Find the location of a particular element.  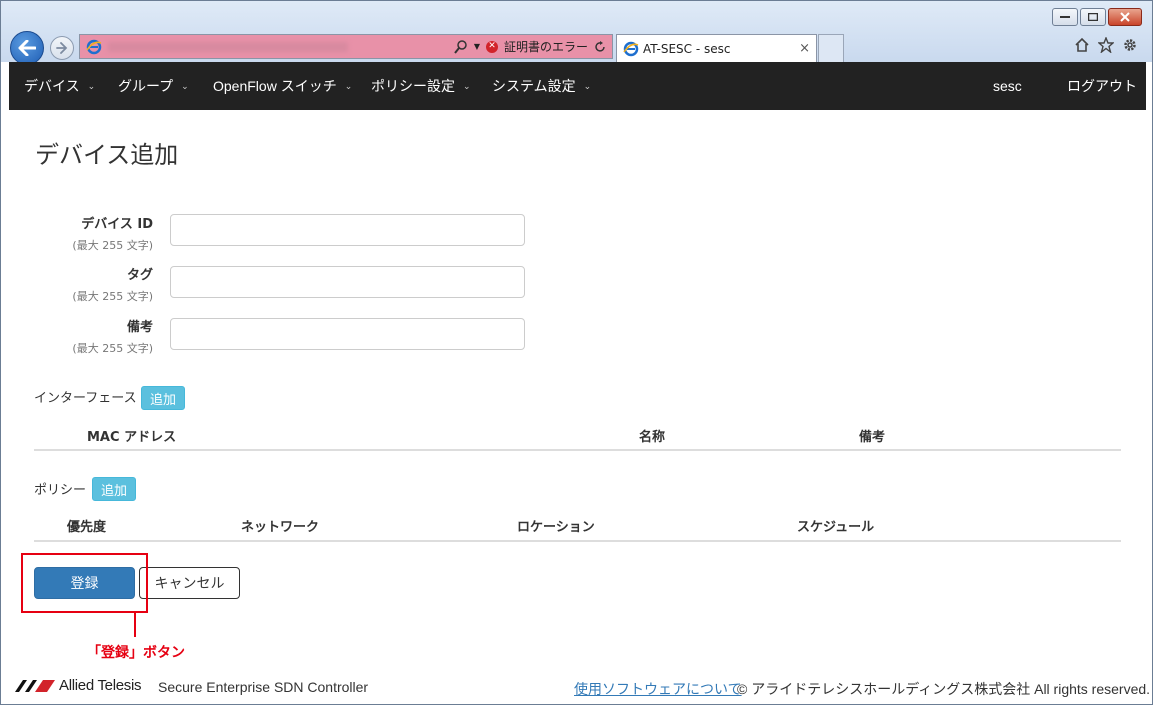

tag-input is located at coordinates (347, 282).